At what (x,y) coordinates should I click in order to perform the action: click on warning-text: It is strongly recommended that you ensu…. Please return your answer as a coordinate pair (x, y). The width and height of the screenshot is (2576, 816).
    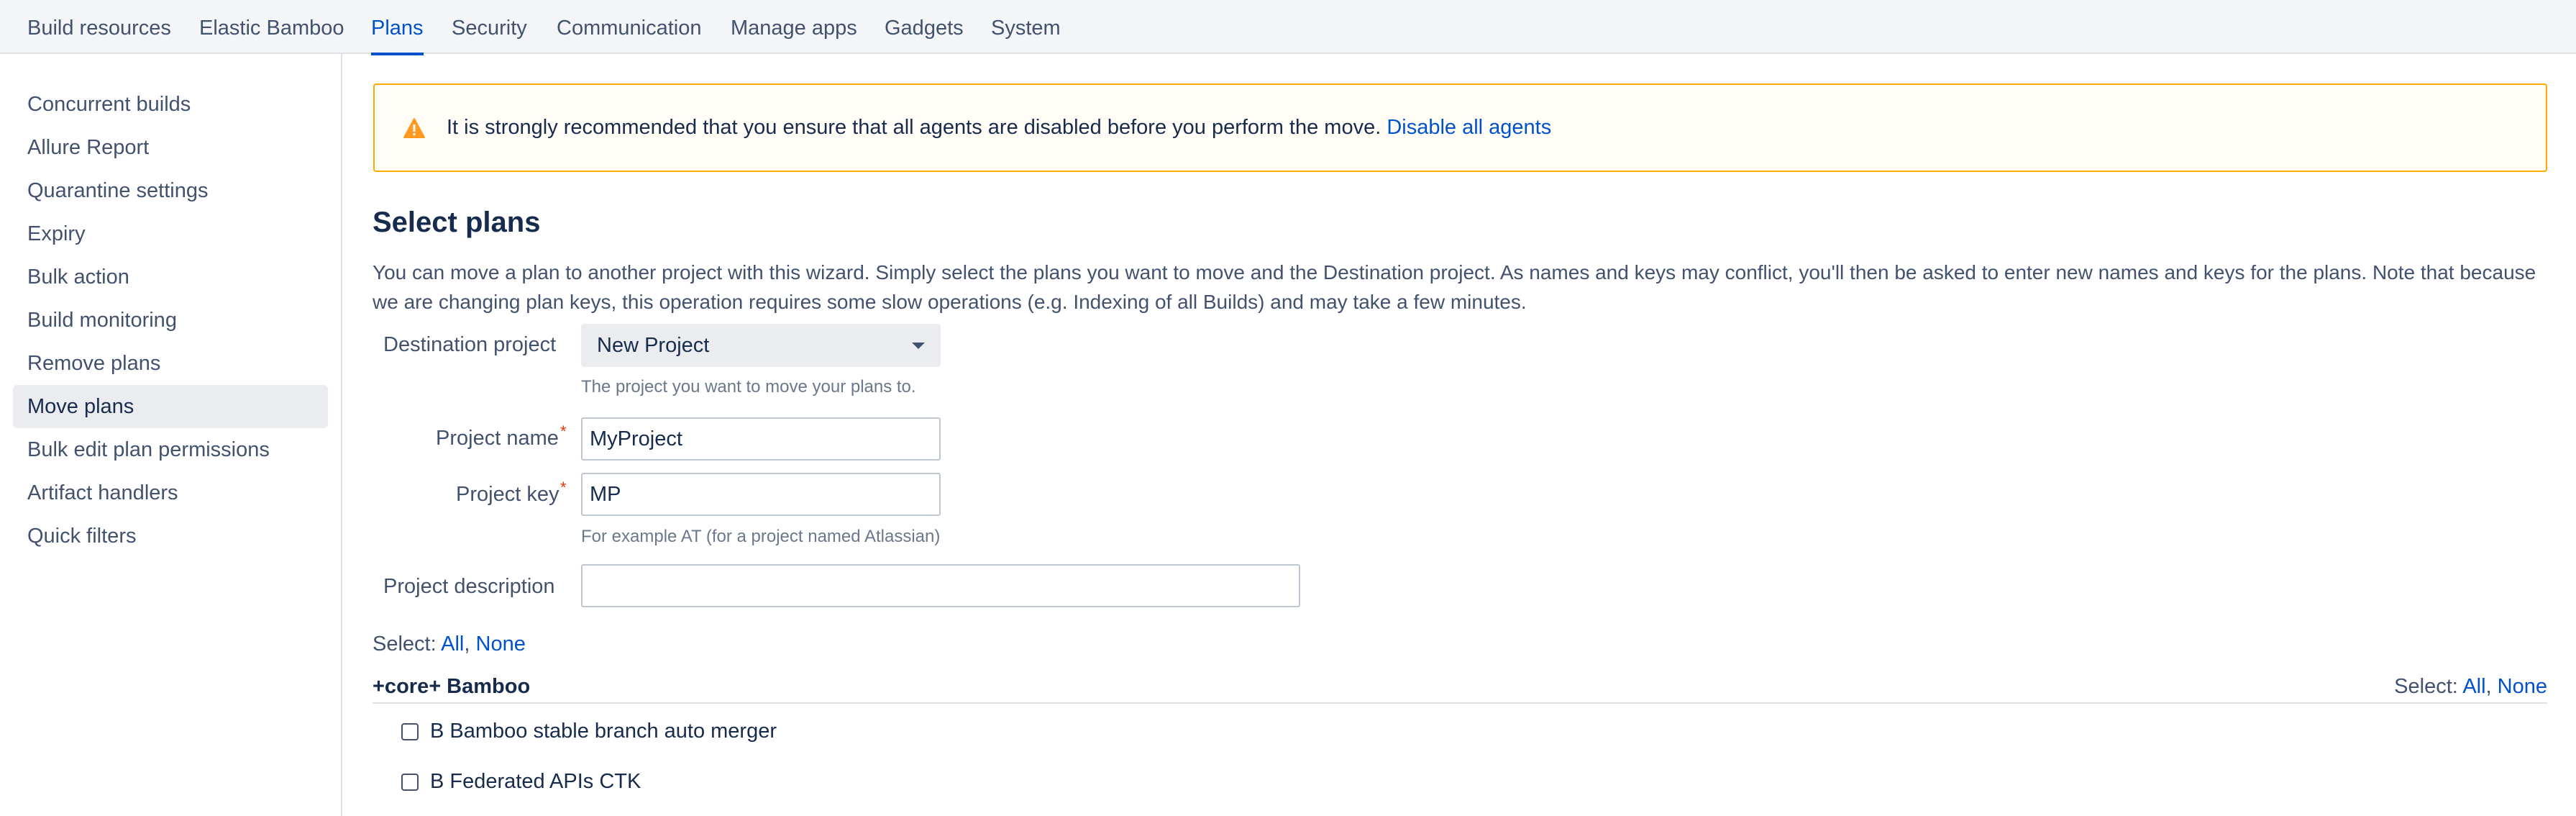
    Looking at the image, I should click on (914, 127).